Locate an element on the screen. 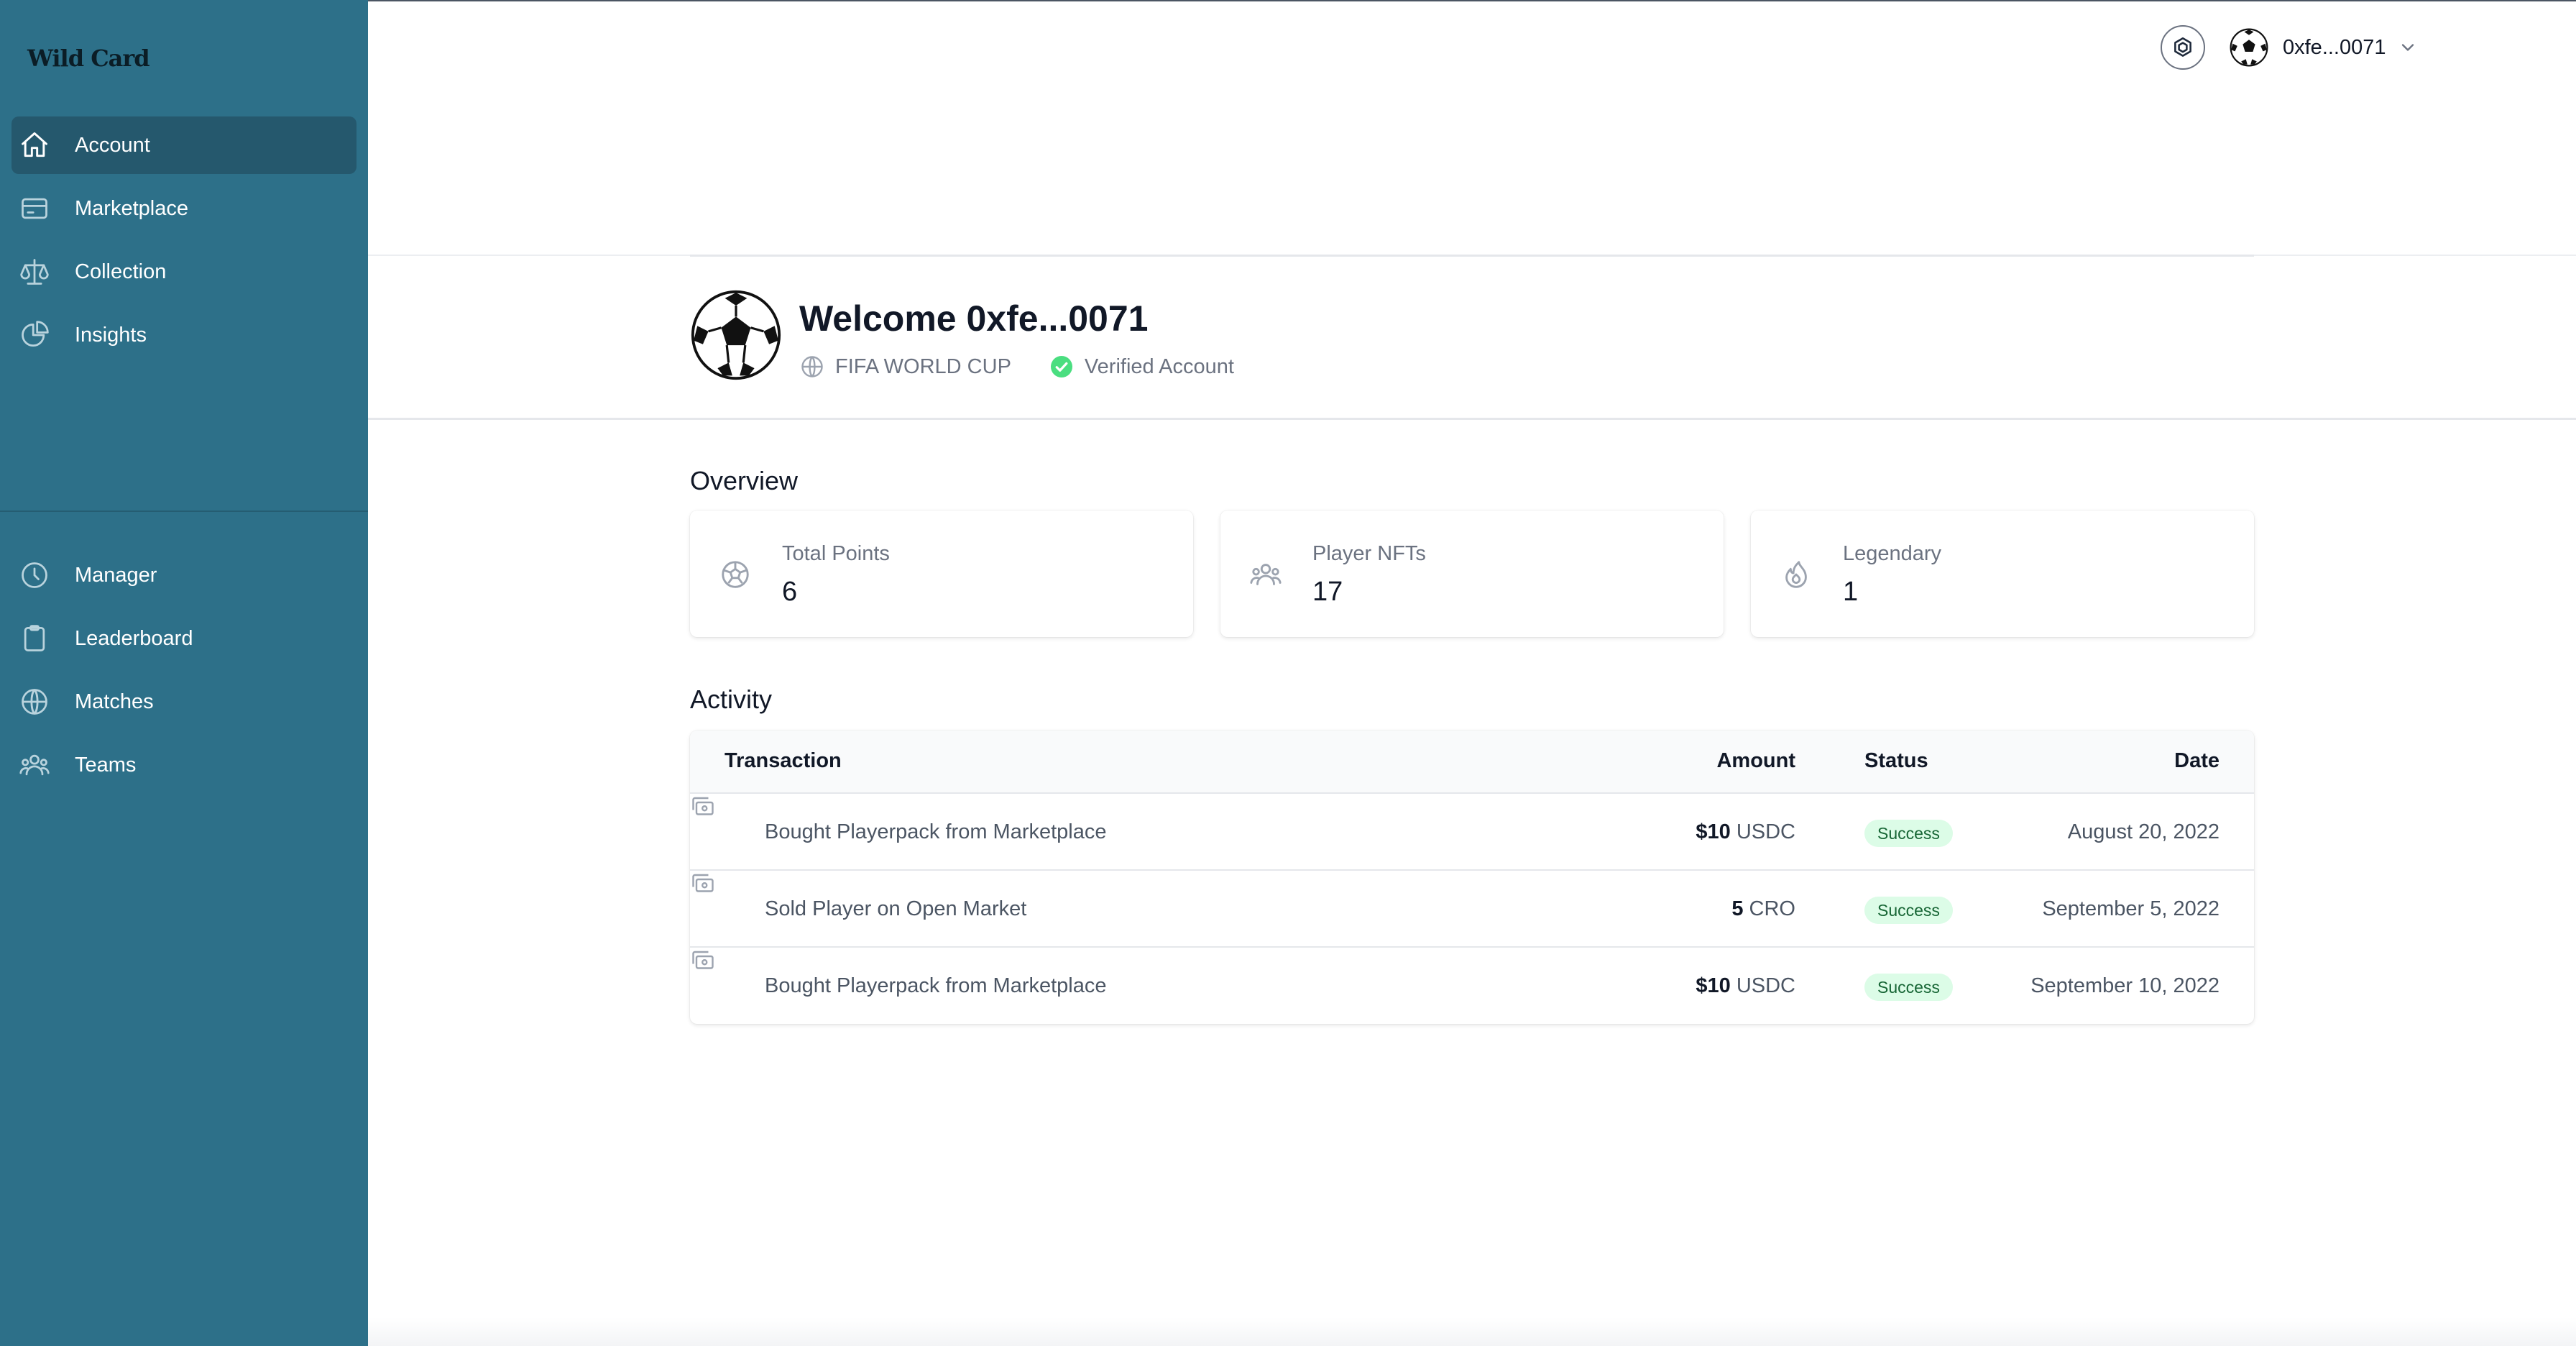  clipboard-icon is located at coordinates (34, 638).